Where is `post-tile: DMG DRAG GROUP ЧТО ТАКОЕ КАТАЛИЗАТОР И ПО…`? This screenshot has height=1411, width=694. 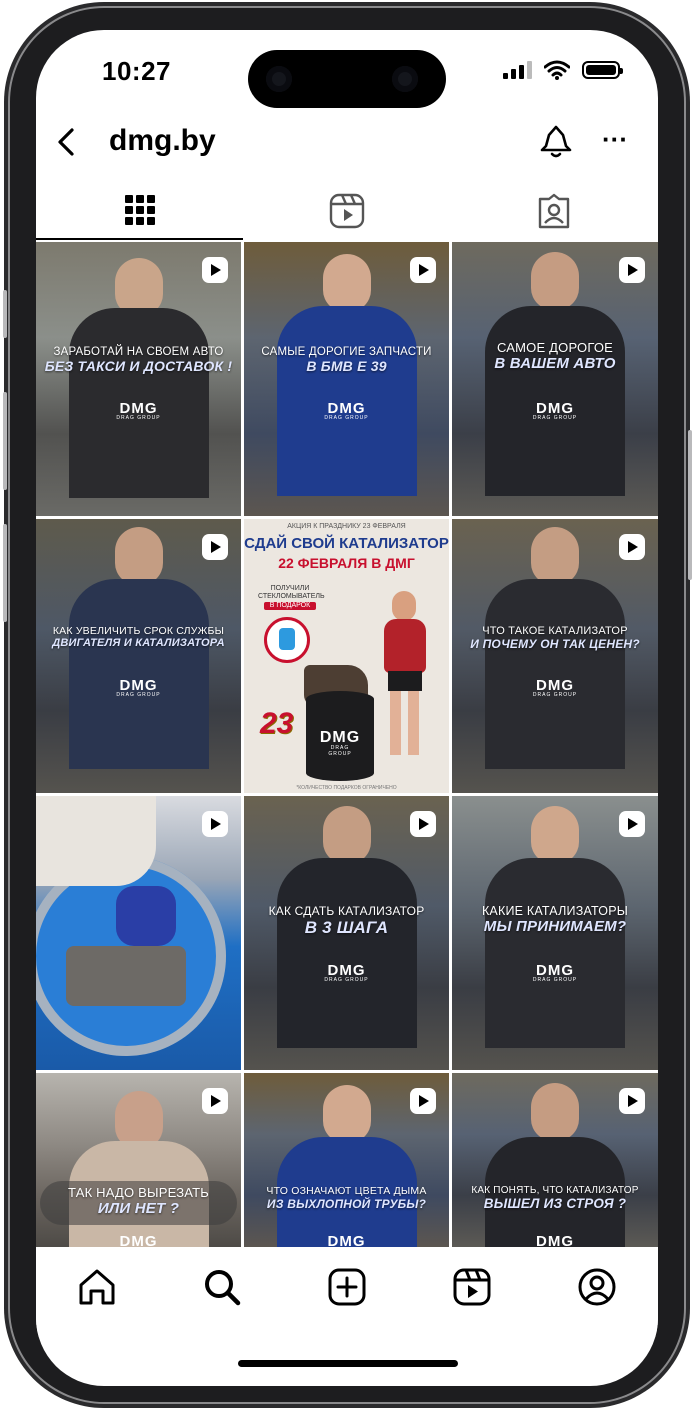 post-tile: DMG DRAG GROUP ЧТО ТАКОЕ КАТАЛИЗАТОР И ПО… is located at coordinates (555, 656).